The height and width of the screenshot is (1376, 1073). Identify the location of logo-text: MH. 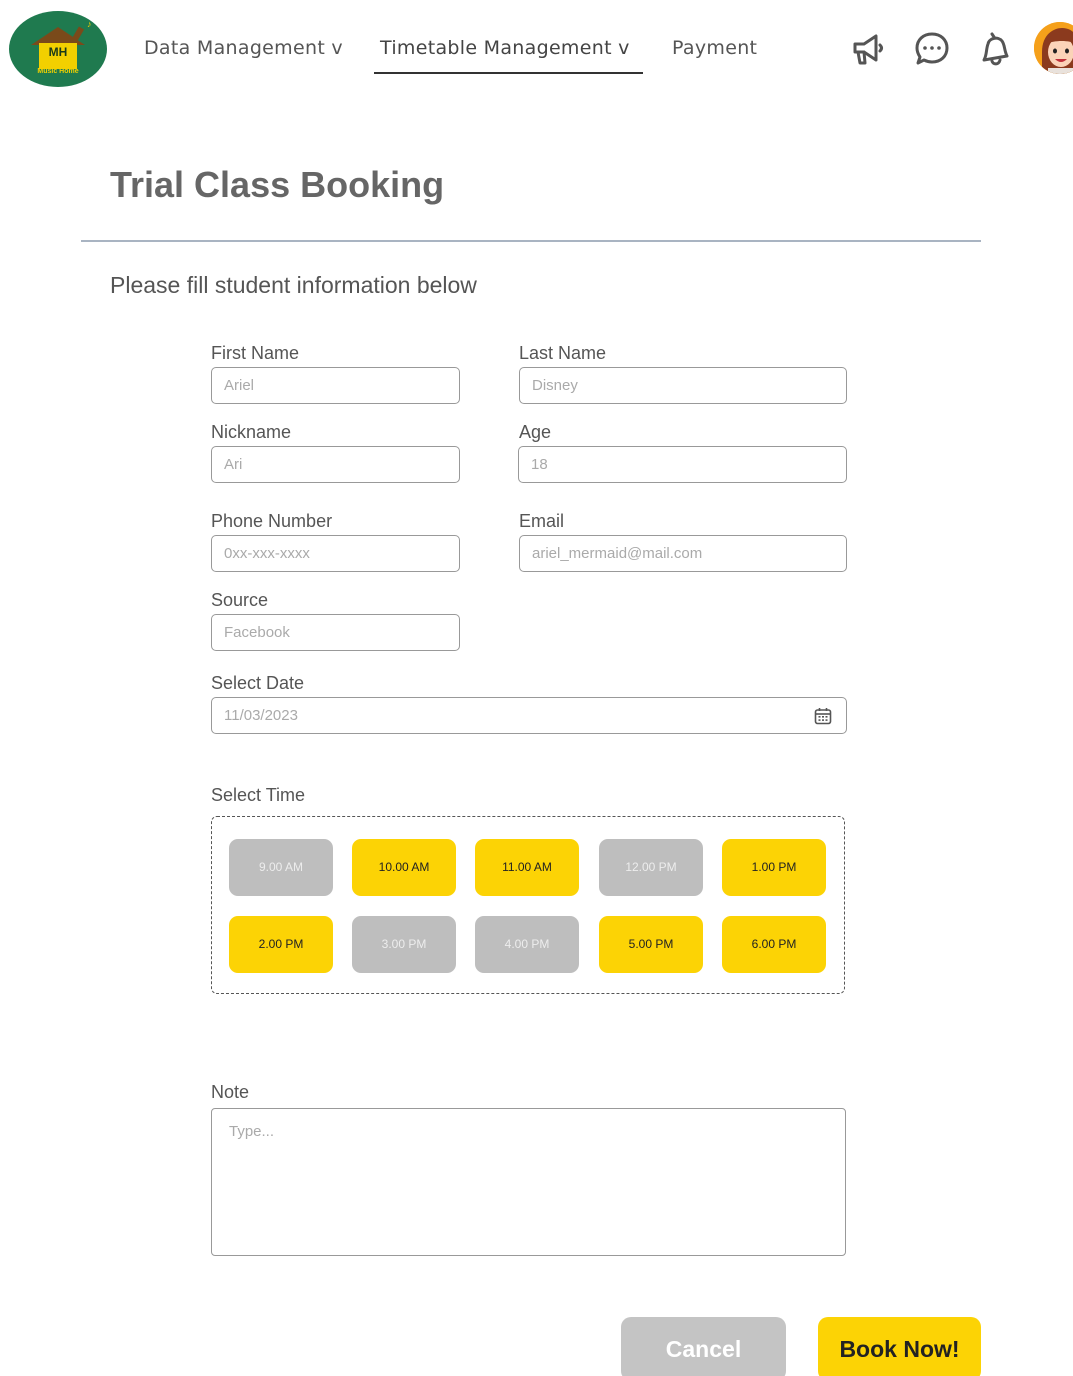
(58, 52).